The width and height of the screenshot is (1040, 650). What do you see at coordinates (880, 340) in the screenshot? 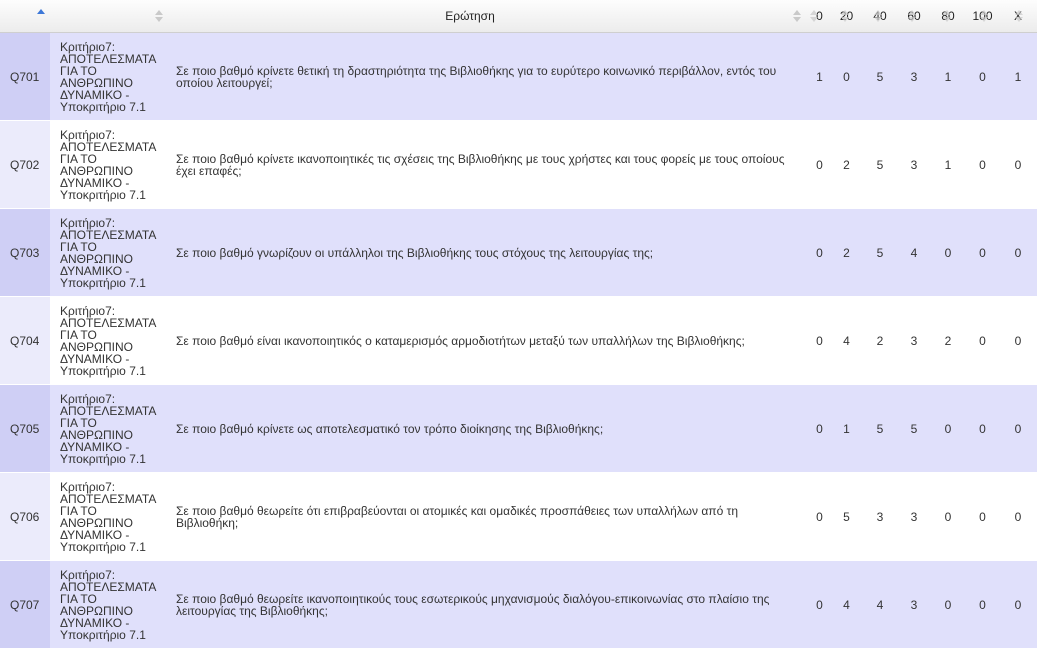
I see `row-value-40: 2` at bounding box center [880, 340].